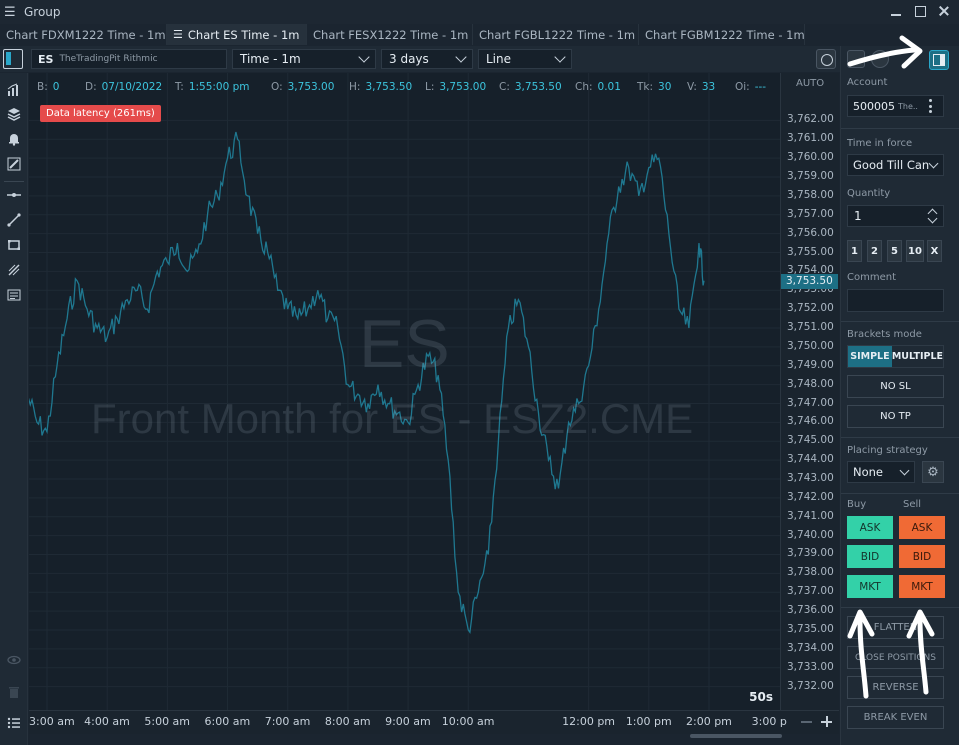  Describe the element at coordinates (810, 213) in the screenshot. I see `price-tick-label: 3,757.00` at that location.